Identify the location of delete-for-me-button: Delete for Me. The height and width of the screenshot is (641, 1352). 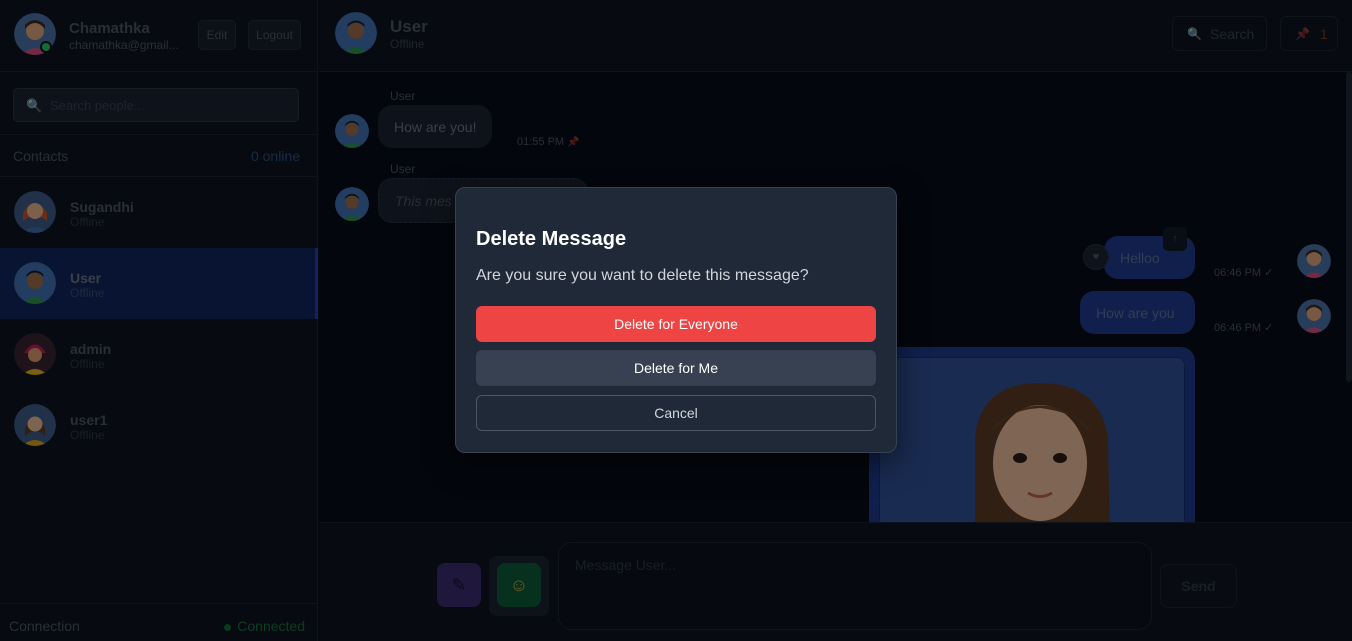
(676, 368).